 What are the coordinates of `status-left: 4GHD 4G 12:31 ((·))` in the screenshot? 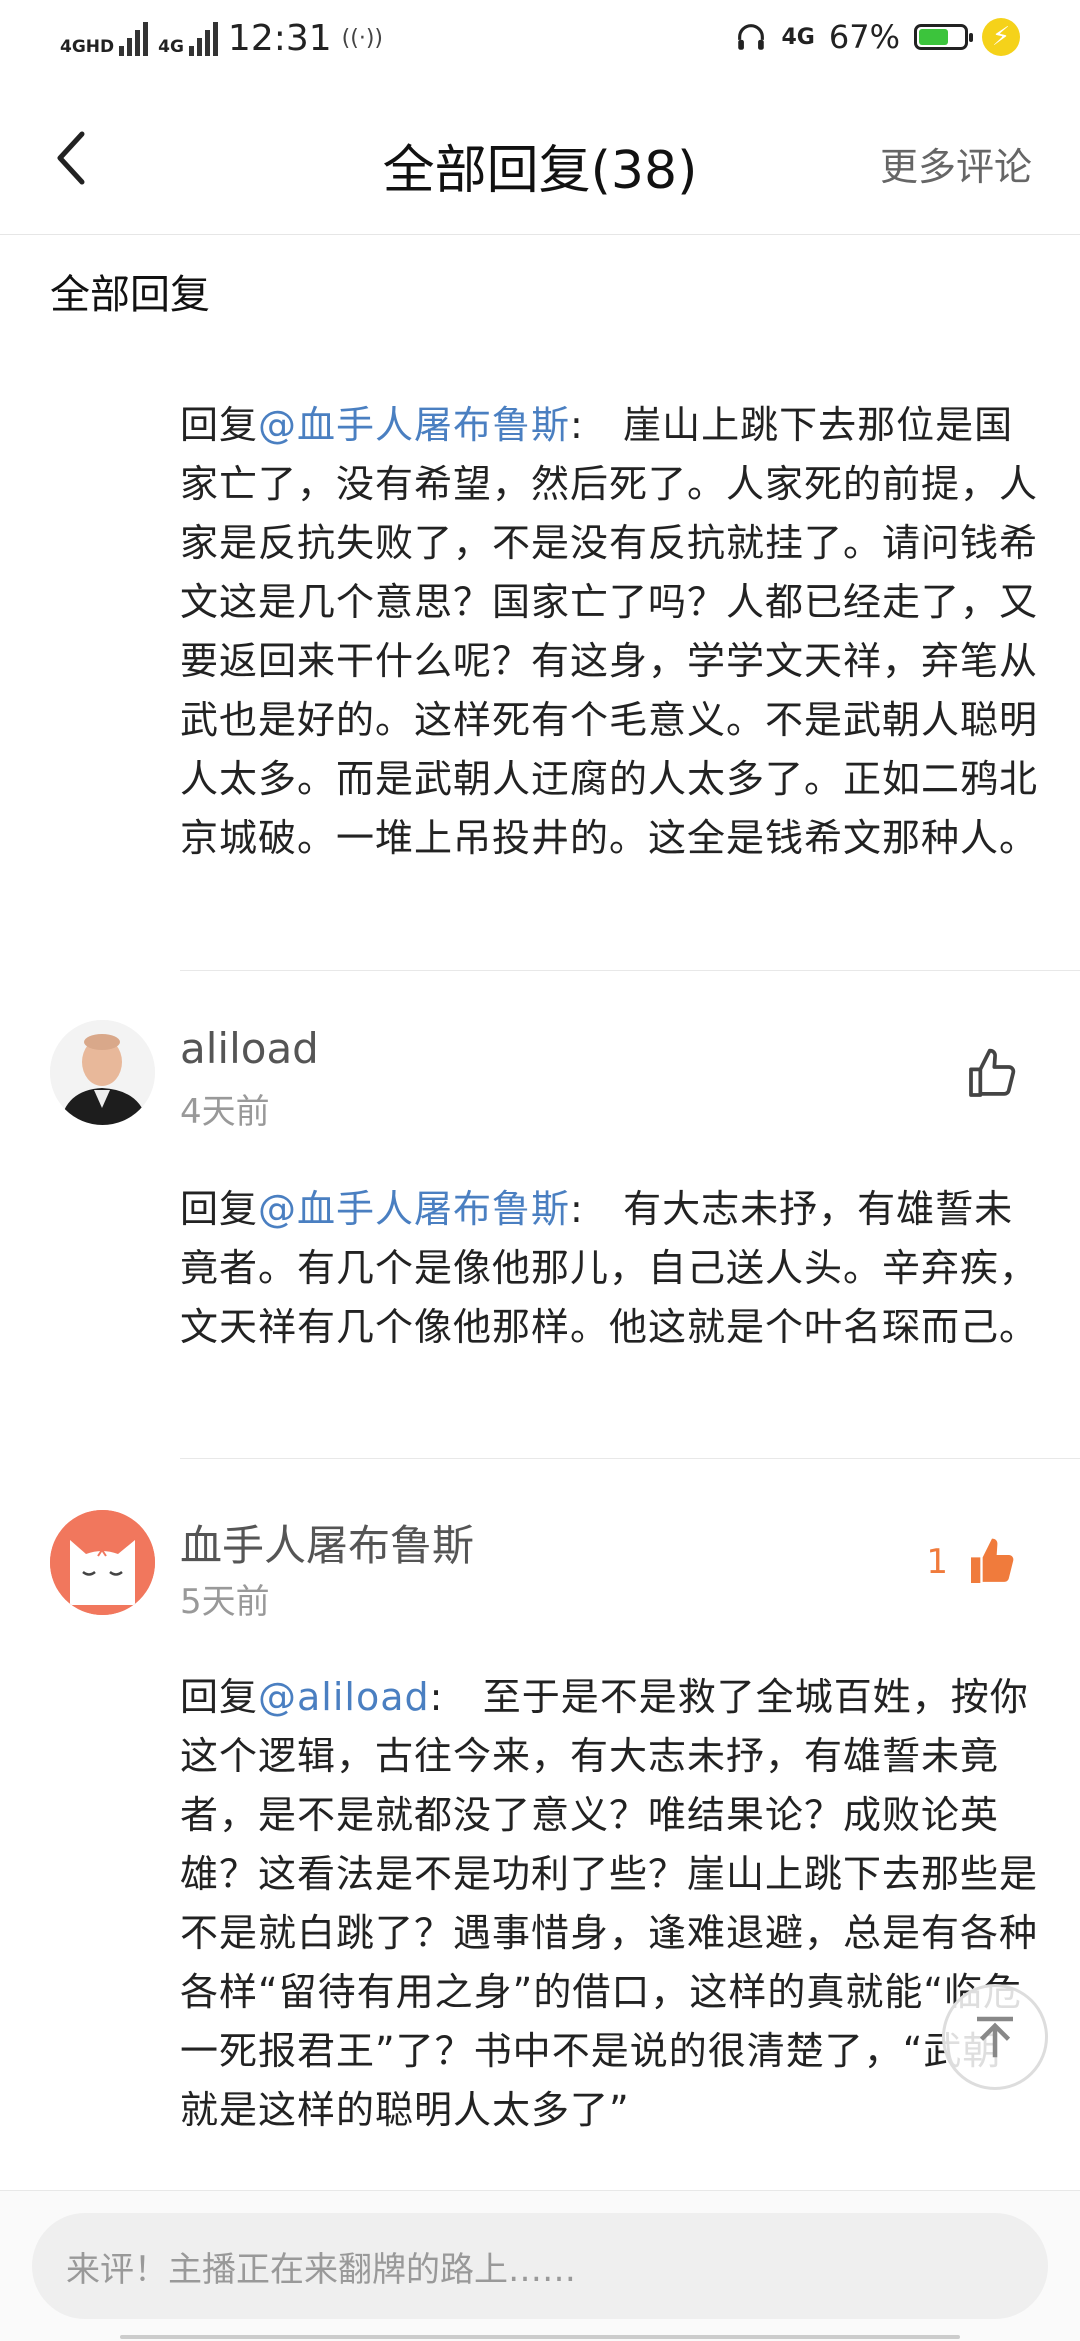 It's located at (221, 38).